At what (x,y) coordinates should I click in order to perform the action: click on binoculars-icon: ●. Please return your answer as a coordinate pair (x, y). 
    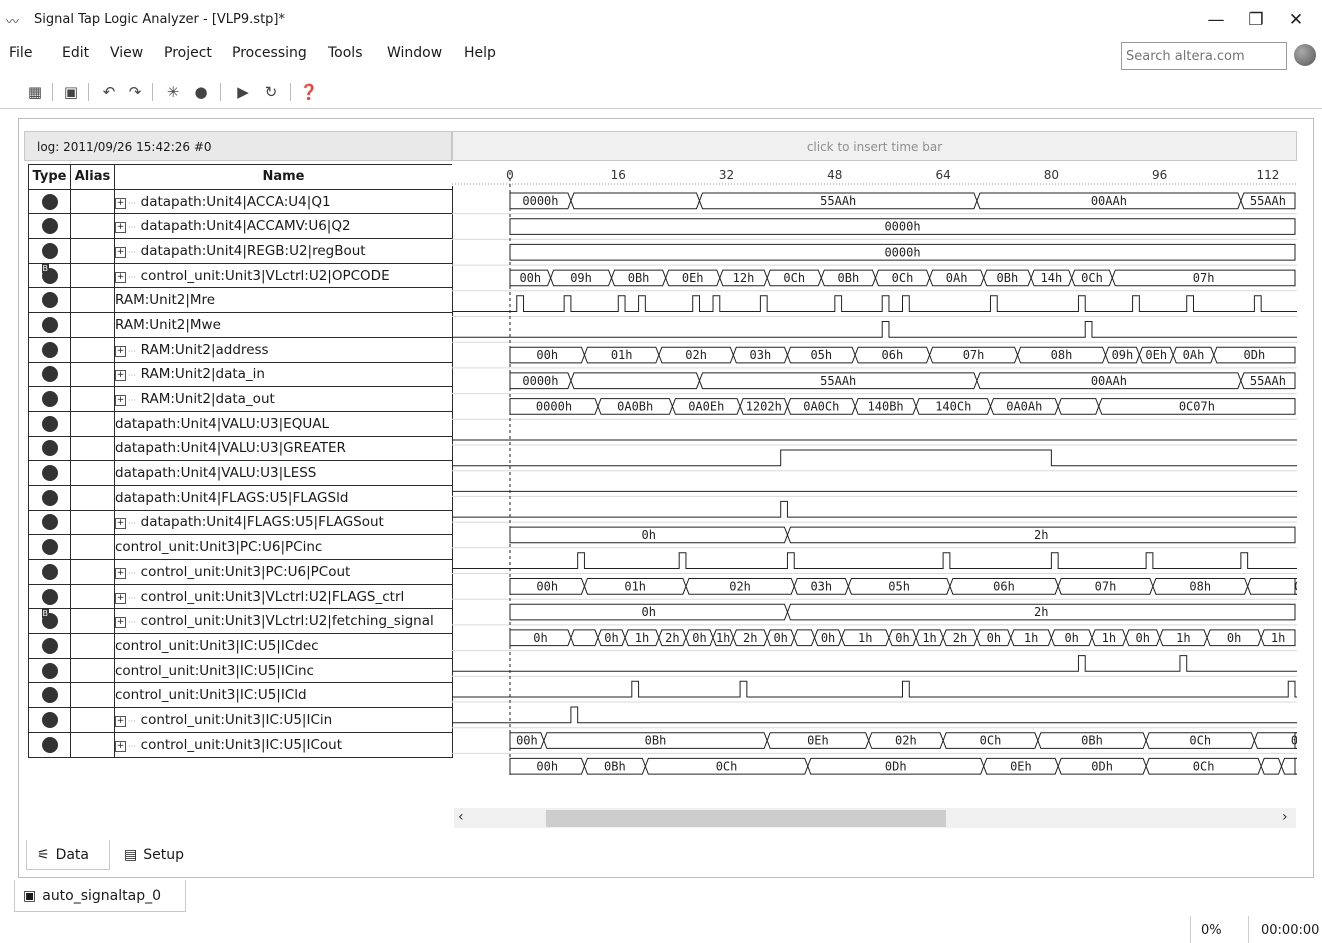
    Looking at the image, I should click on (201, 92).